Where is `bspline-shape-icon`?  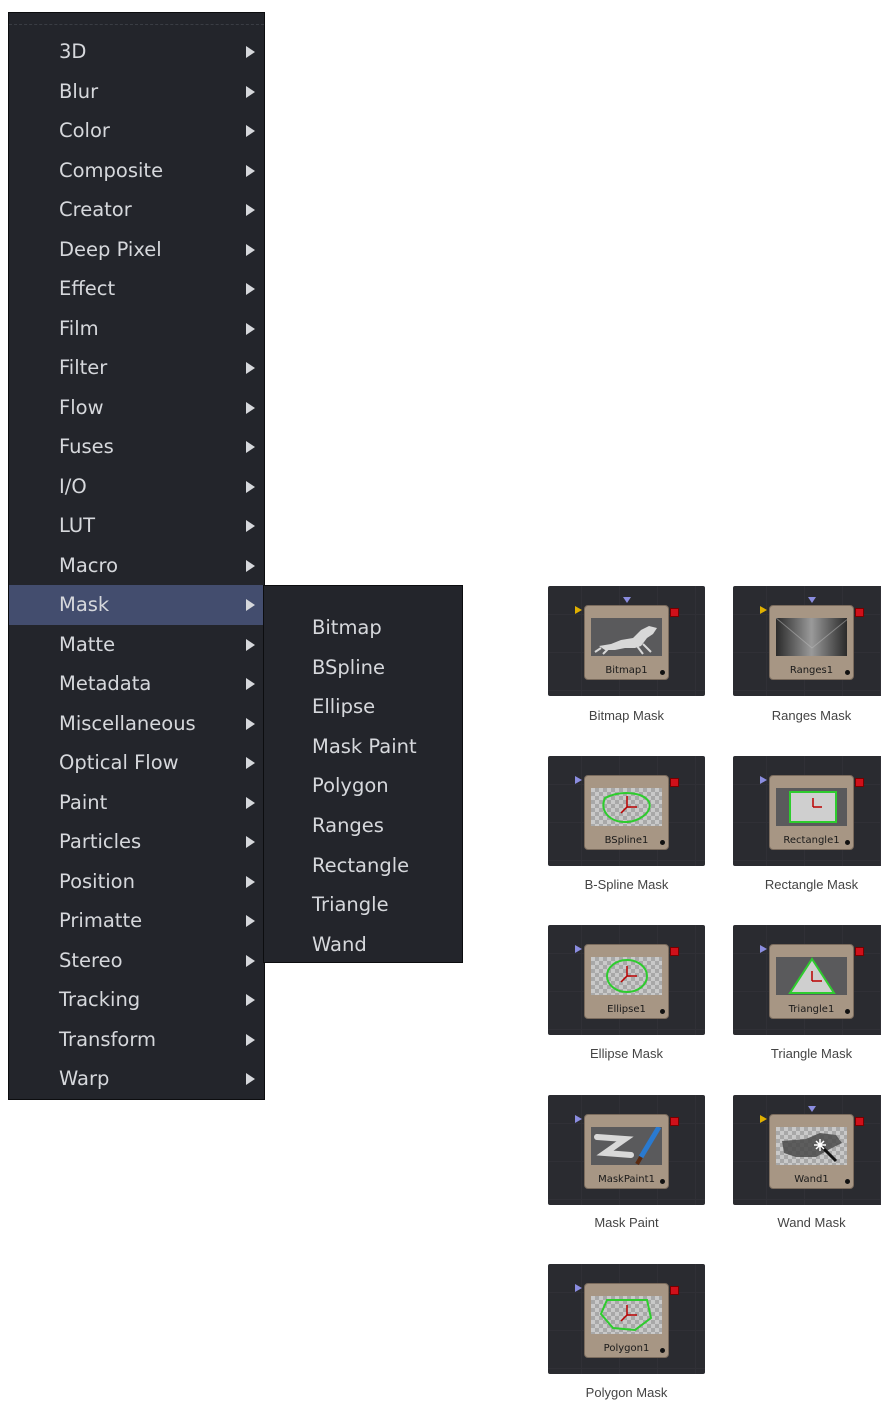 bspline-shape-icon is located at coordinates (626, 807).